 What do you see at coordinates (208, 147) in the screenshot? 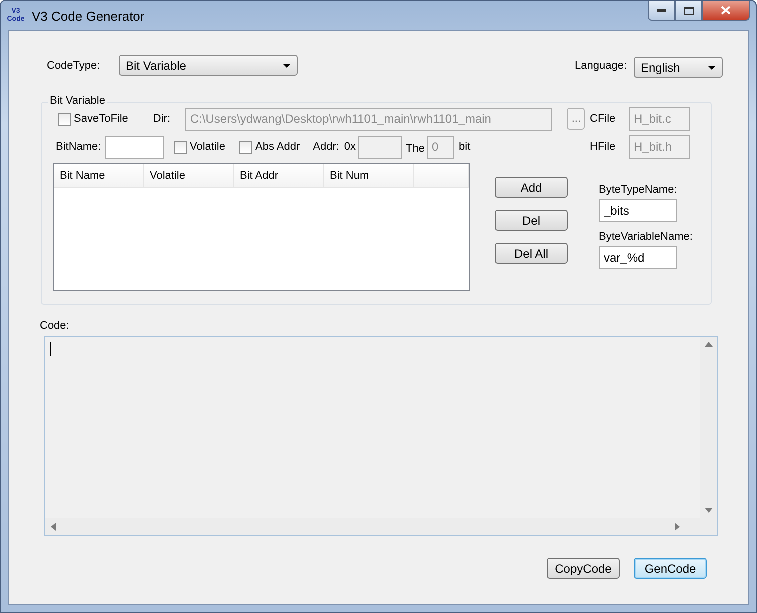
I see `checkbox-label: Volatile` at bounding box center [208, 147].